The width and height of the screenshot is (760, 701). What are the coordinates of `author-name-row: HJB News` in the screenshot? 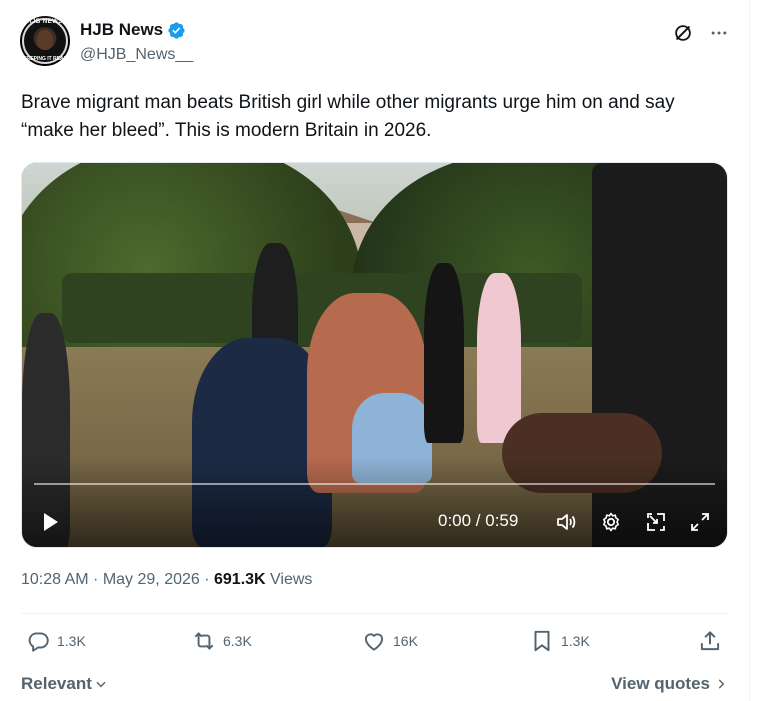 It's located at (133, 30).